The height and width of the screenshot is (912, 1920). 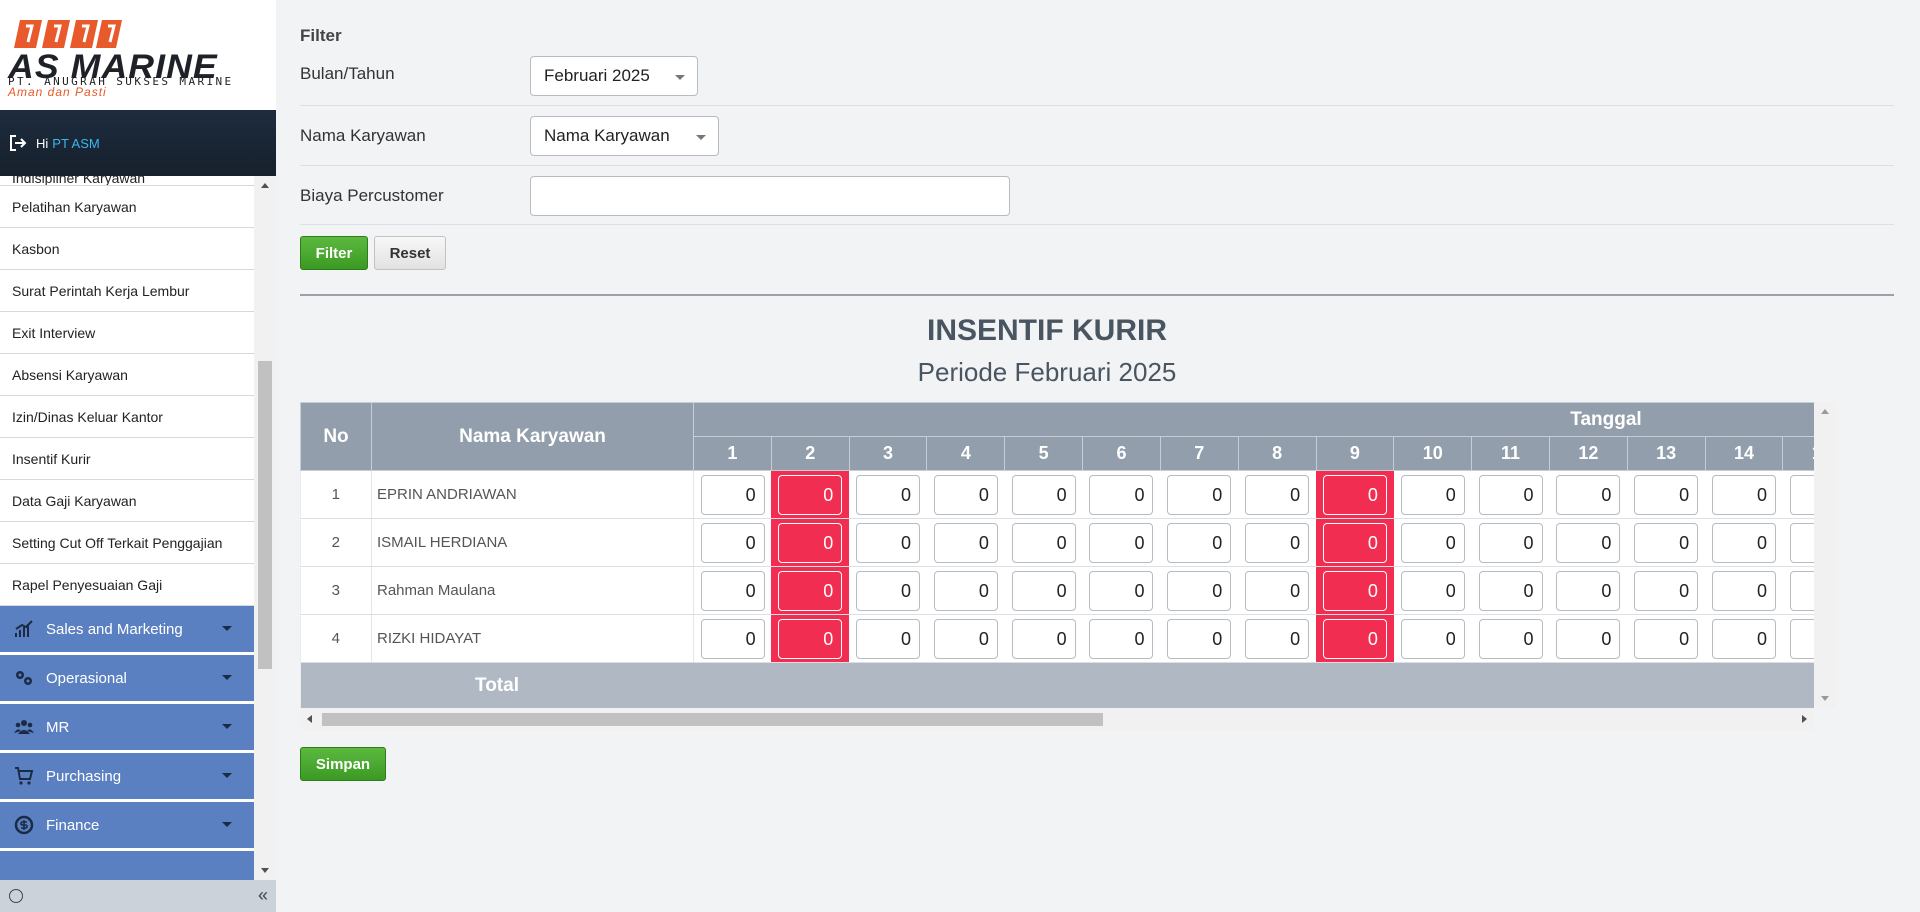 What do you see at coordinates (127, 727) in the screenshot?
I see `sidebar-section-mr: MR` at bounding box center [127, 727].